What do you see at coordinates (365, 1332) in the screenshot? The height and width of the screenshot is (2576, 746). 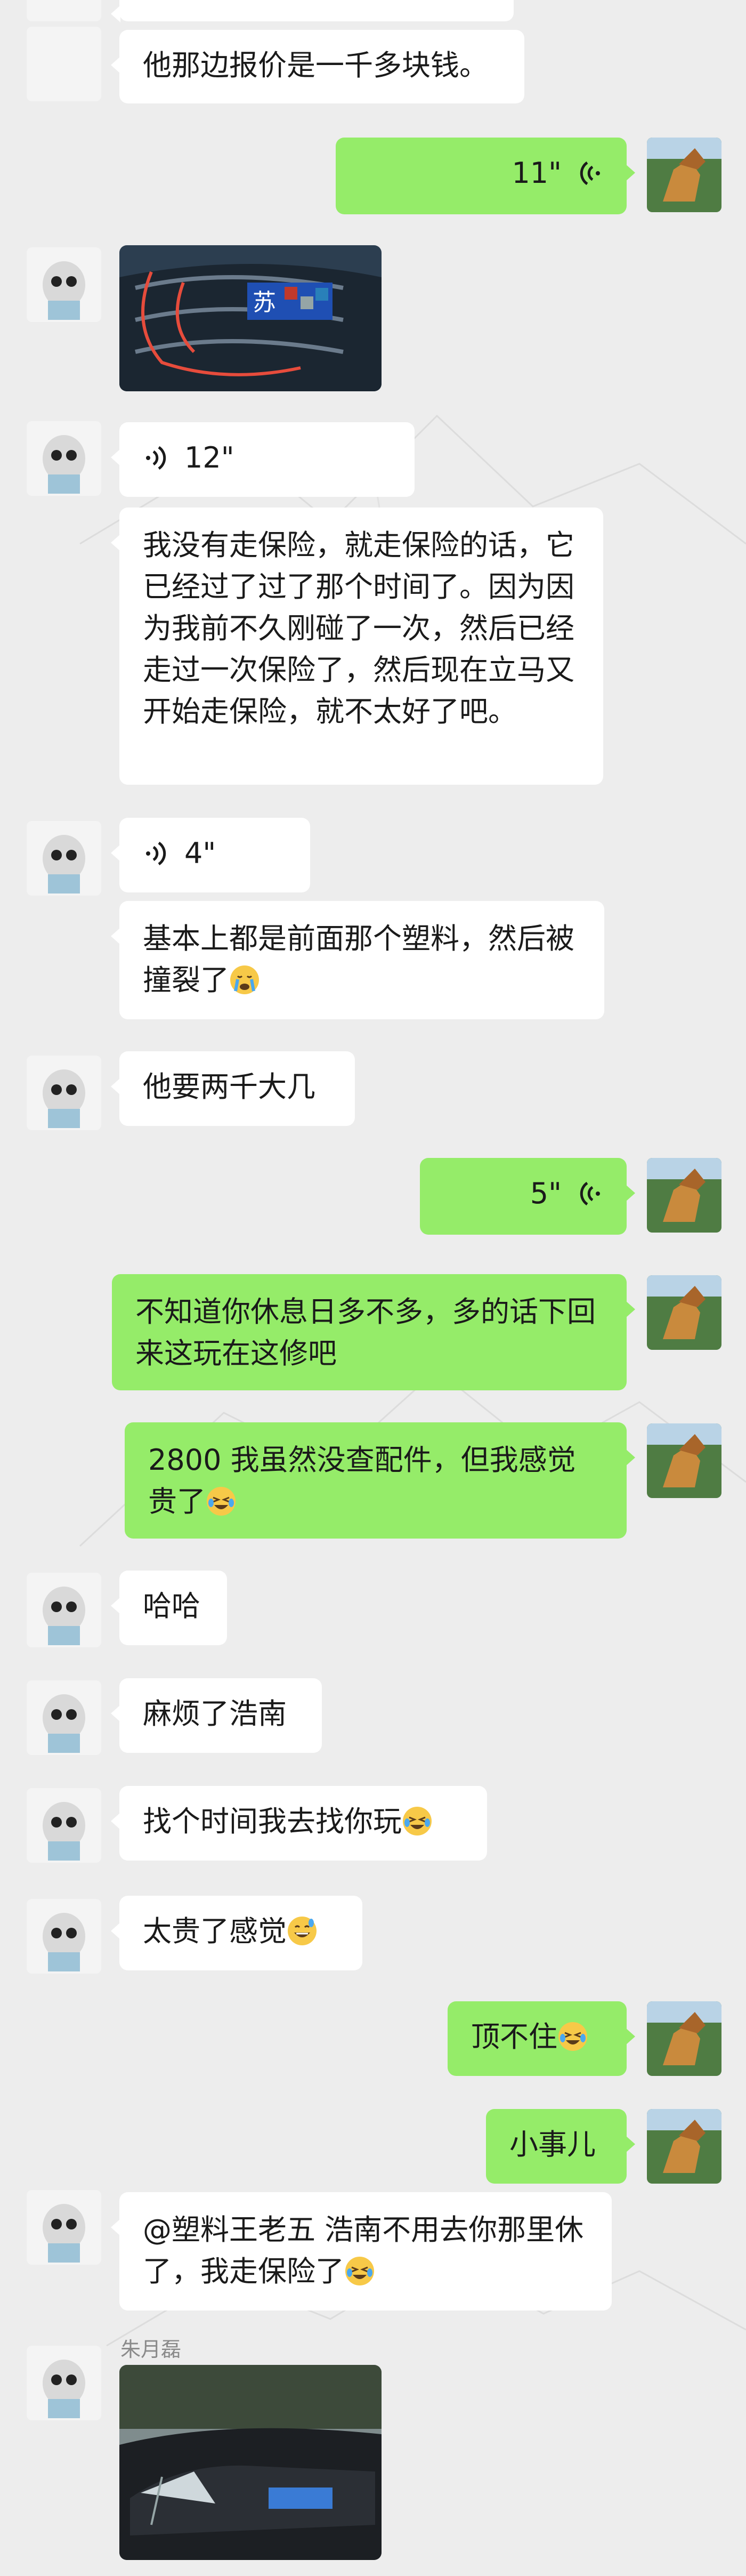 I see `message-text: 不知道你休息日多不多，多的话下回来这玩在这修吧` at bounding box center [365, 1332].